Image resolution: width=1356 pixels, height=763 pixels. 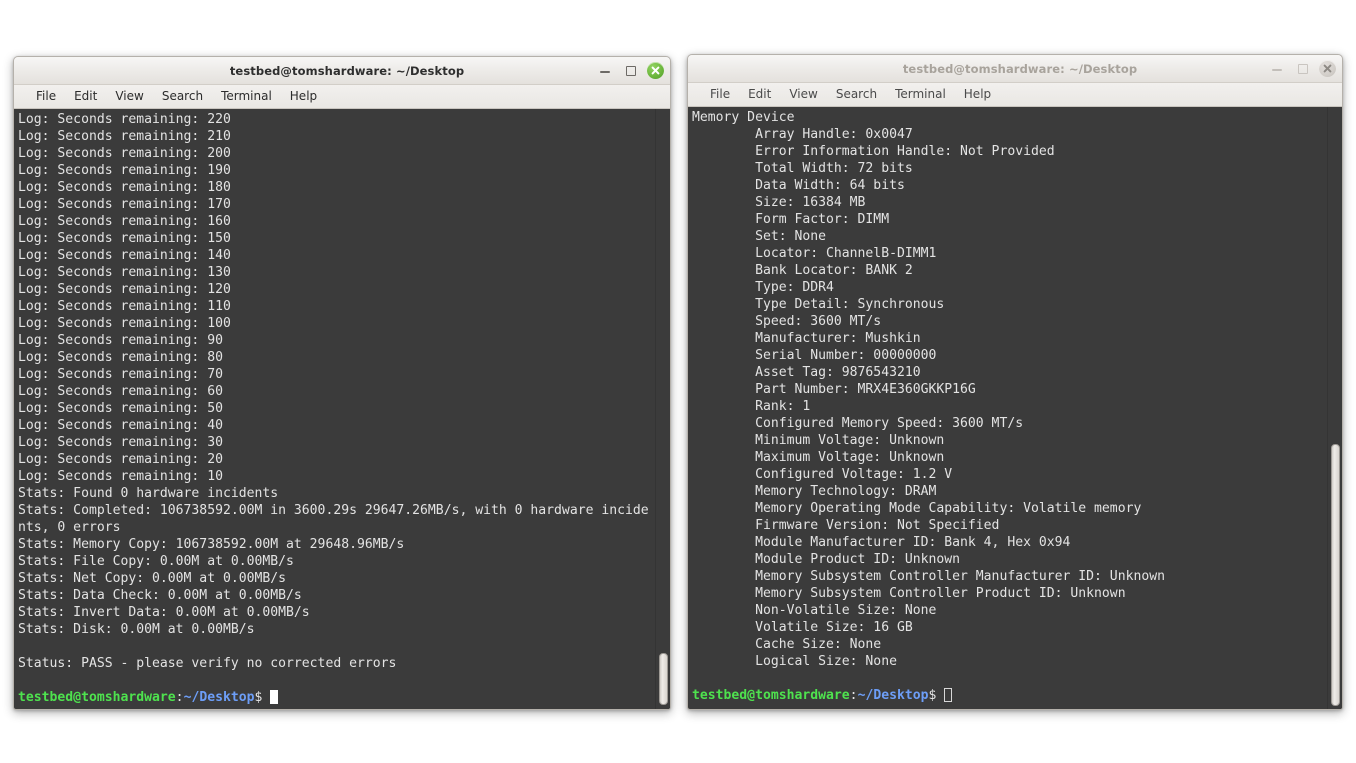 I want to click on scrollbar-thumb-right, so click(x=1335, y=575).